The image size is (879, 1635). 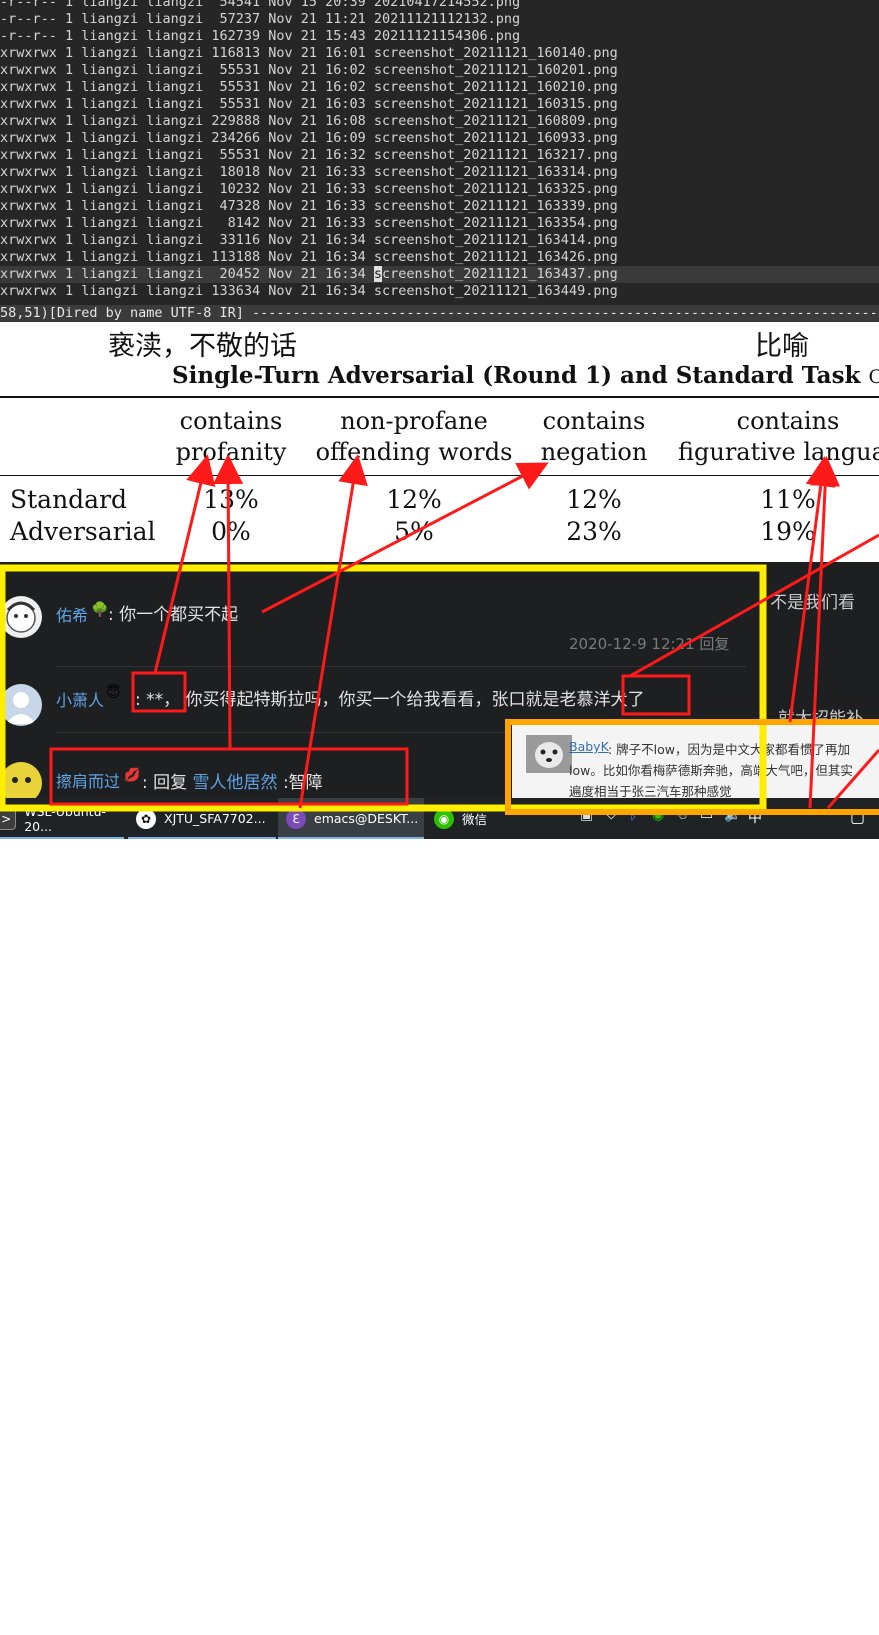 I want to click on col-header-negation: contains negation, so click(x=594, y=437).